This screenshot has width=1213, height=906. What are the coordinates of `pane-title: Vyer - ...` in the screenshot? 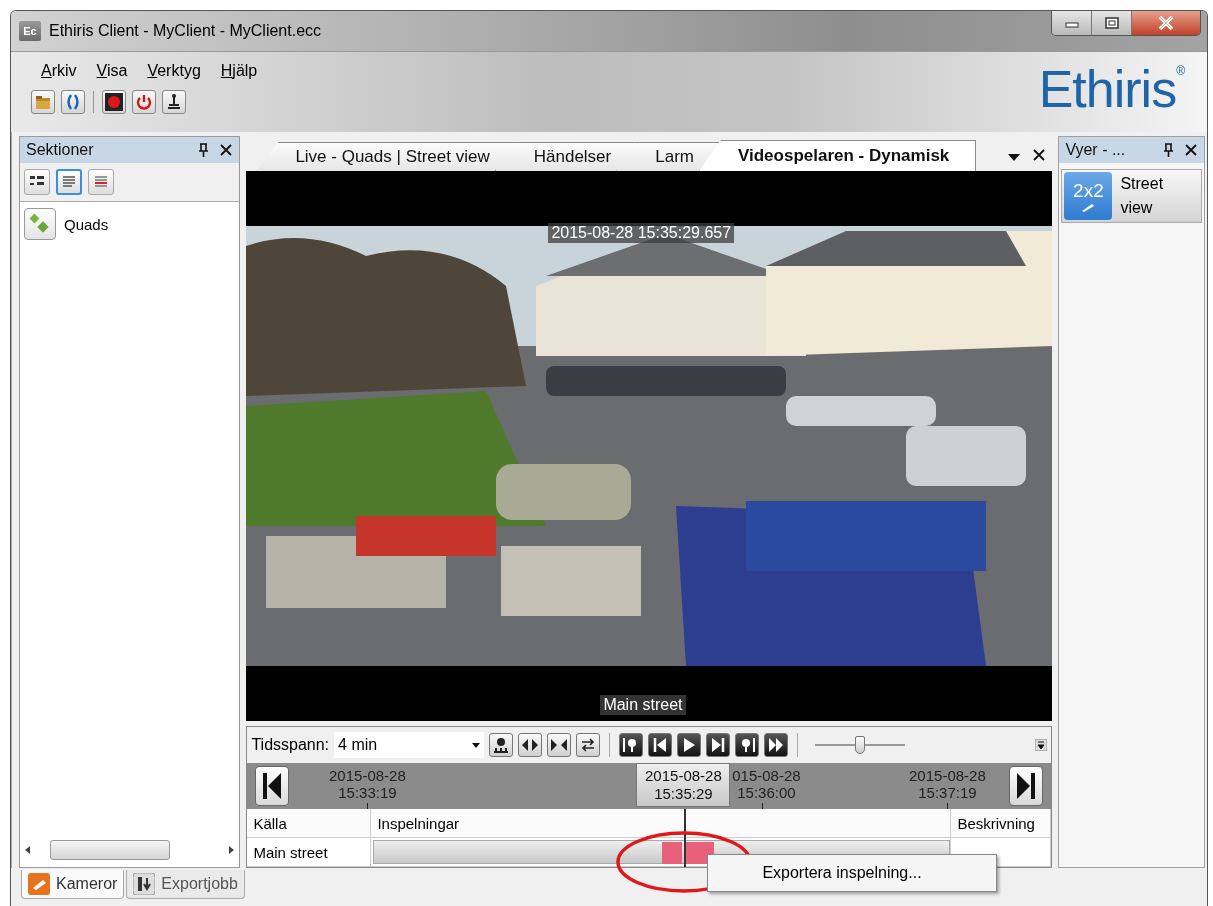 It's located at (1096, 150).